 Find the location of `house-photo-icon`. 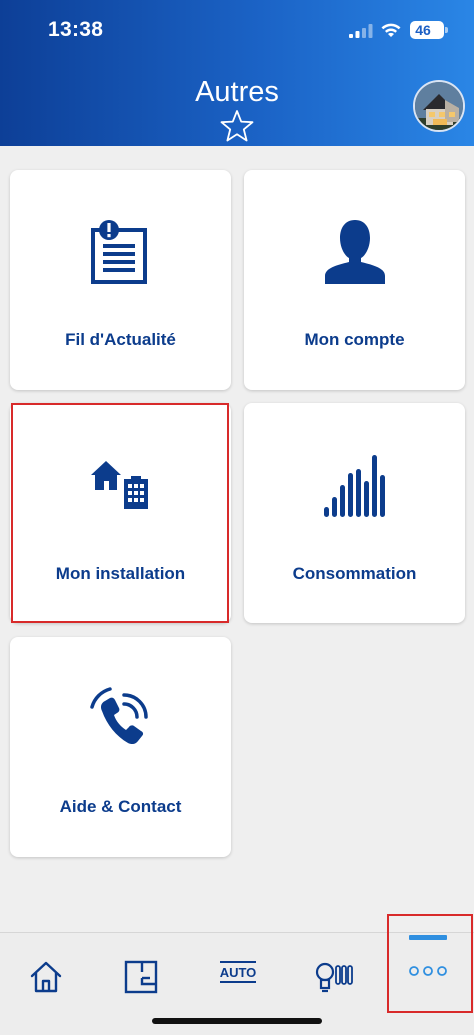

house-photo-icon is located at coordinates (439, 106).